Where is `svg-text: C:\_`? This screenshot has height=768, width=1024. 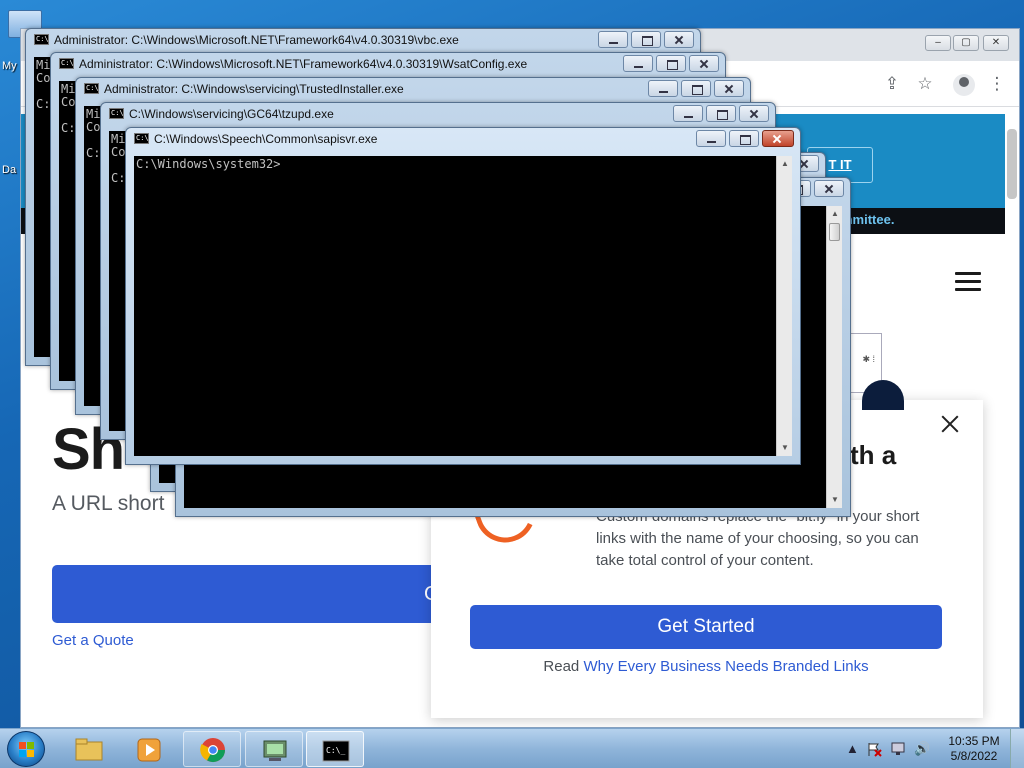
svg-text: C:\_ is located at coordinates (335, 750).